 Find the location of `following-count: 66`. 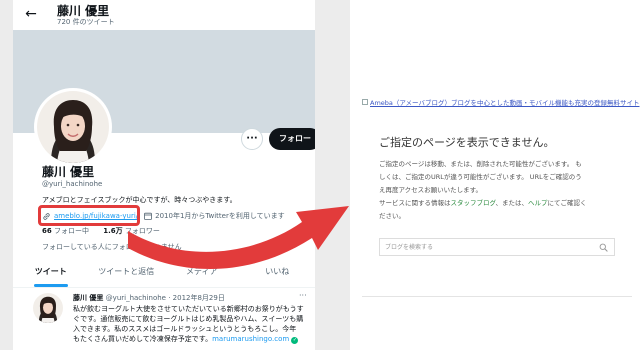

following-count: 66 is located at coordinates (47, 231).